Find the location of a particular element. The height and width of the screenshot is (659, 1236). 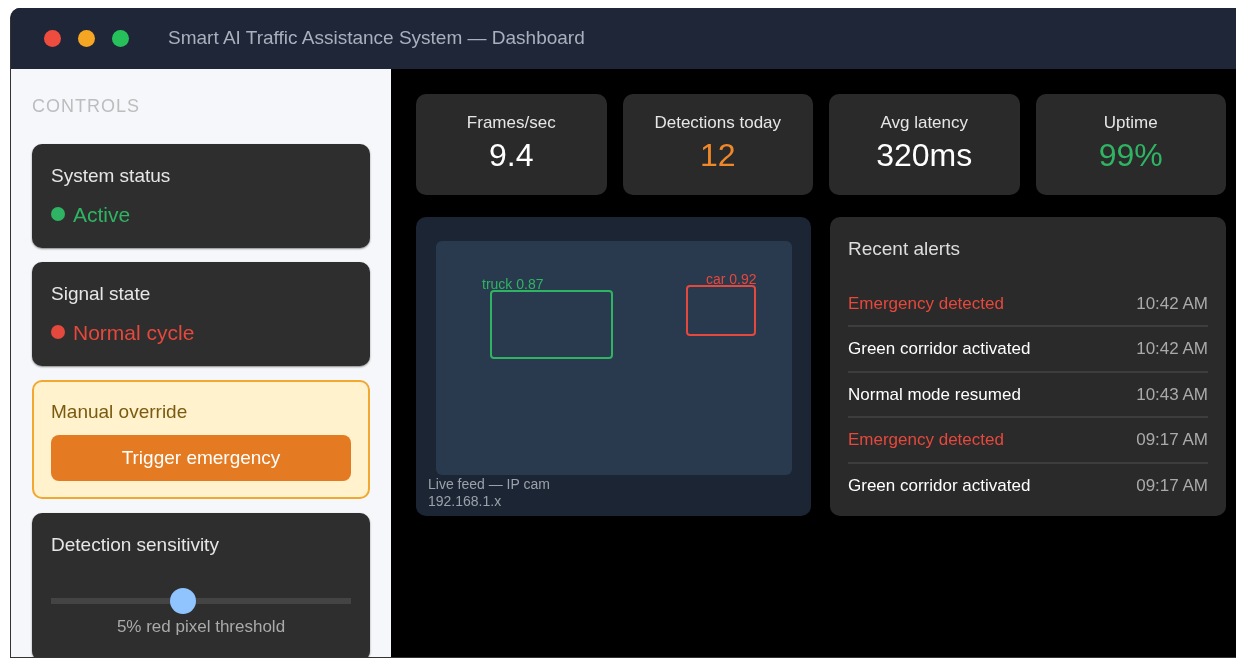

detection-label: car 0.92 is located at coordinates (731, 279).